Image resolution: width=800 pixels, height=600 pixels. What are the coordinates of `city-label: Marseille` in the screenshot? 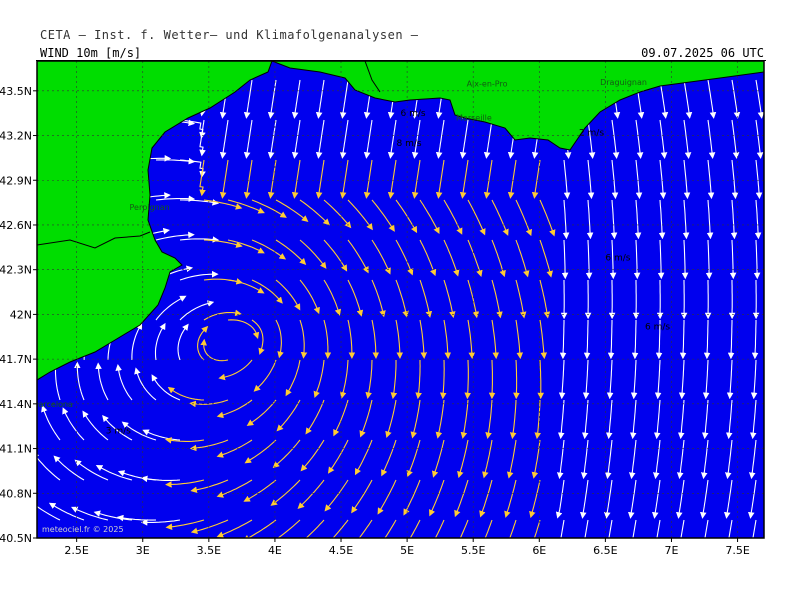 It's located at (474, 118).